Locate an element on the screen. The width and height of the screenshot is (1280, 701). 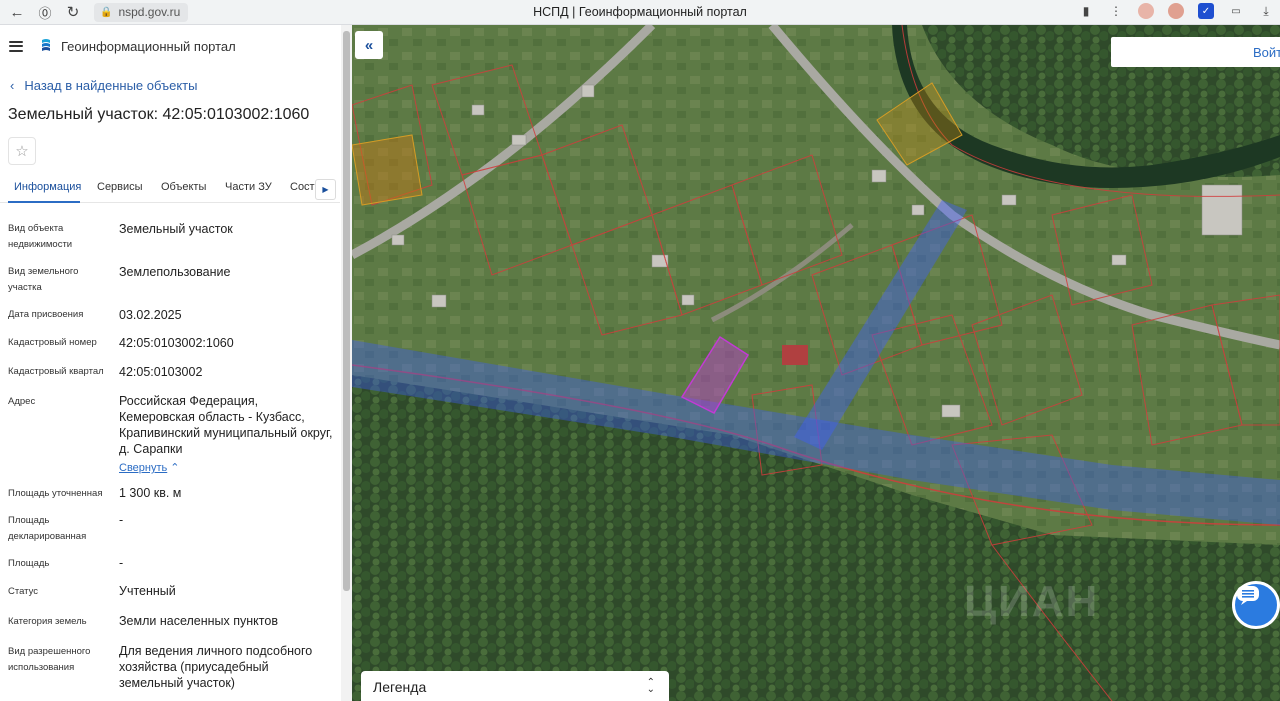
tab-information: Информация is located at coordinates (47, 187).